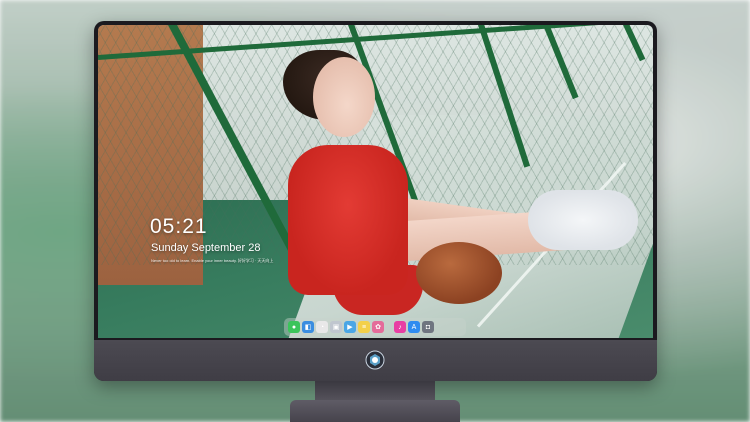 The image size is (750, 422). Describe the element at coordinates (308, 327) in the screenshot. I see `finder-icon: ◧` at that location.